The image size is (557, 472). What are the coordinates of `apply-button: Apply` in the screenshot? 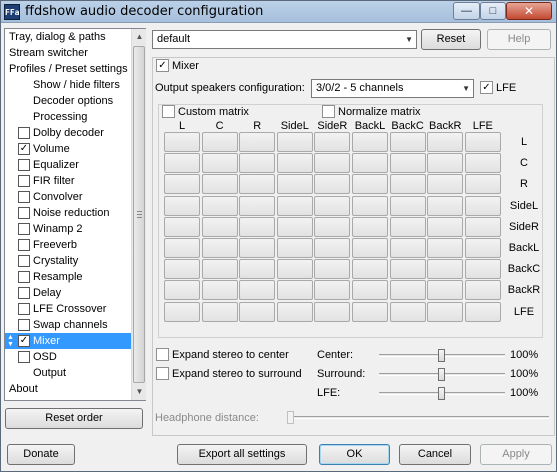 It's located at (516, 454).